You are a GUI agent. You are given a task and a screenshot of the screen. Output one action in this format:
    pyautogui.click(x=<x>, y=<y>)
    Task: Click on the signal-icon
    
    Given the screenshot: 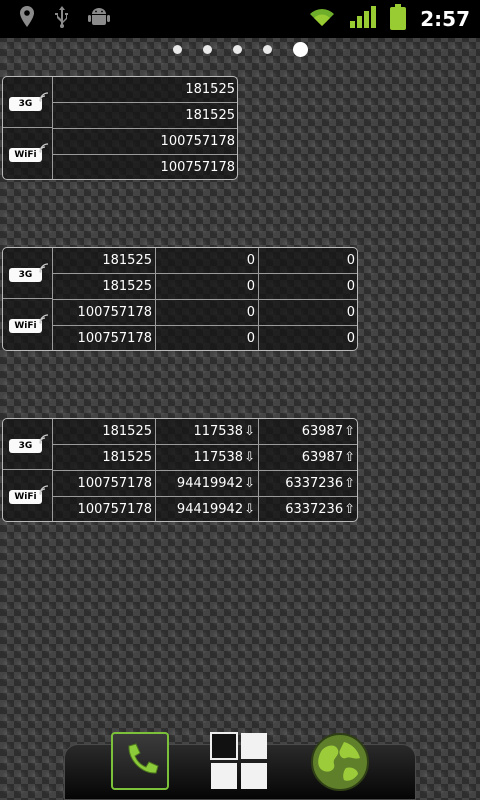 What is the action you would take?
    pyautogui.click(x=363, y=19)
    